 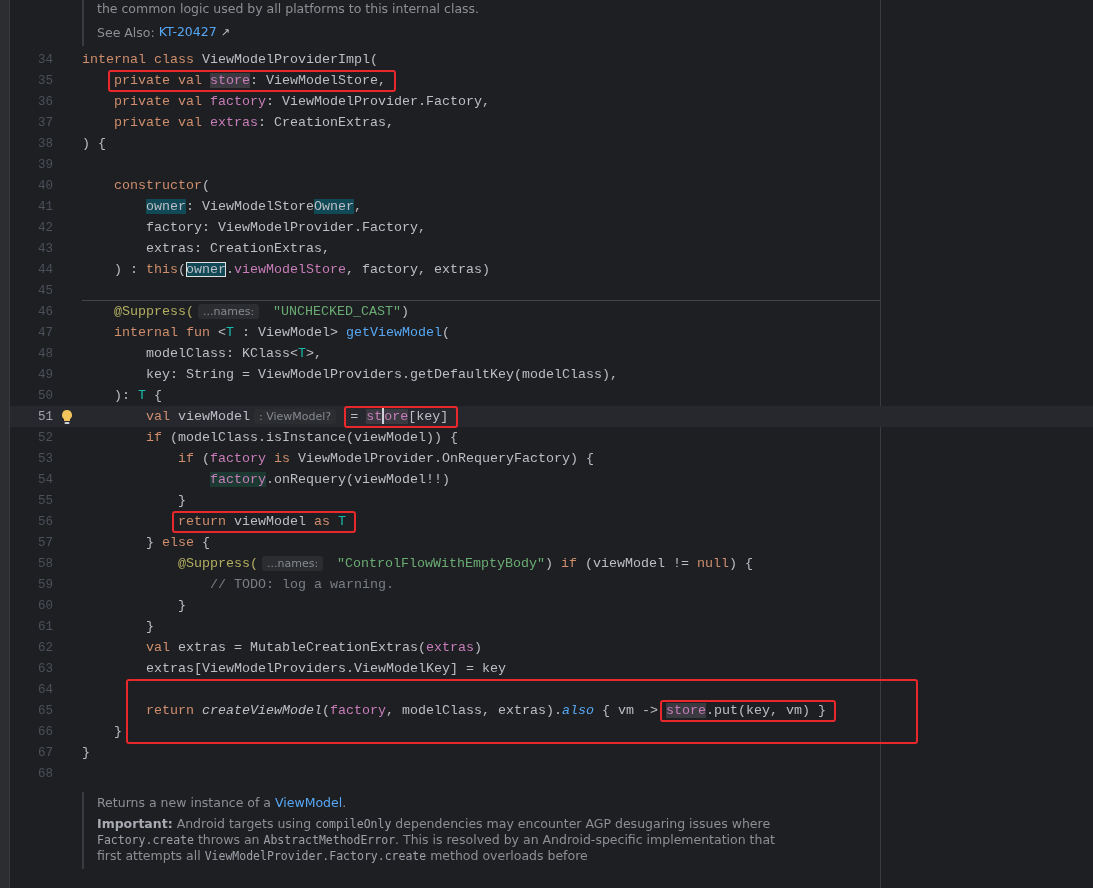 I want to click on doc-link: ViewModel, so click(x=309, y=802).